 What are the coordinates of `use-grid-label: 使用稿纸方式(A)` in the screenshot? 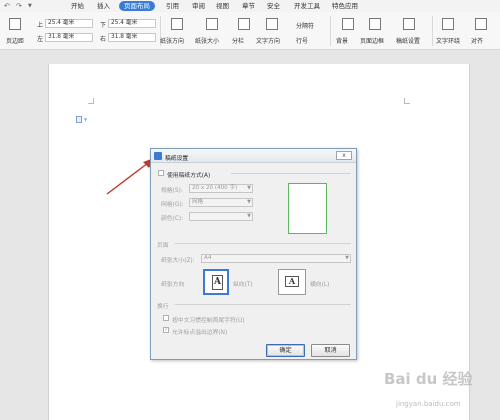 It's located at (188, 174).